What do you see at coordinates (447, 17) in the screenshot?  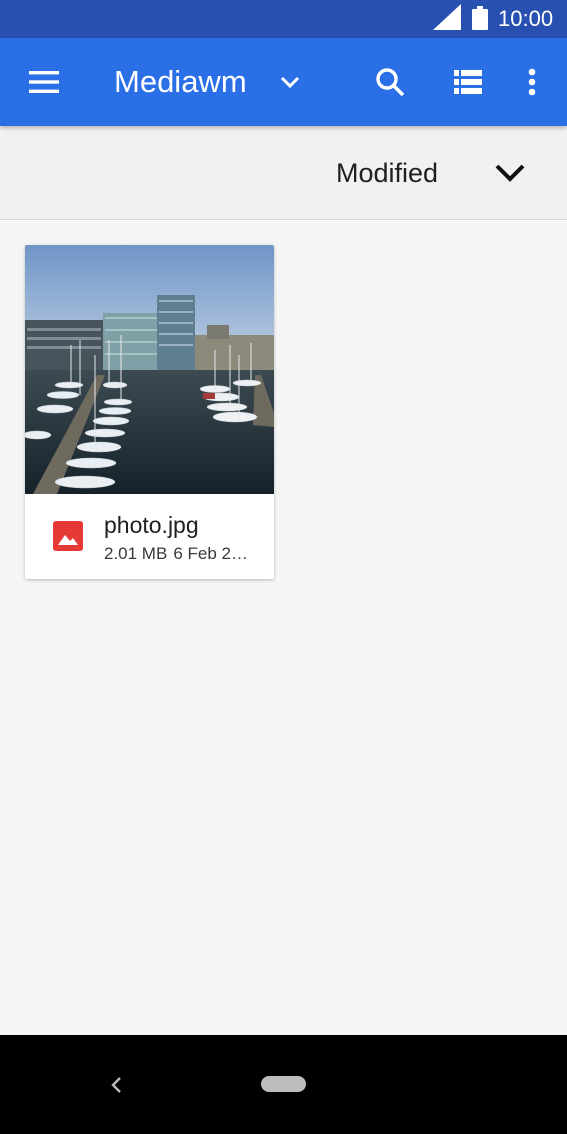 I see `signal-full-icon` at bounding box center [447, 17].